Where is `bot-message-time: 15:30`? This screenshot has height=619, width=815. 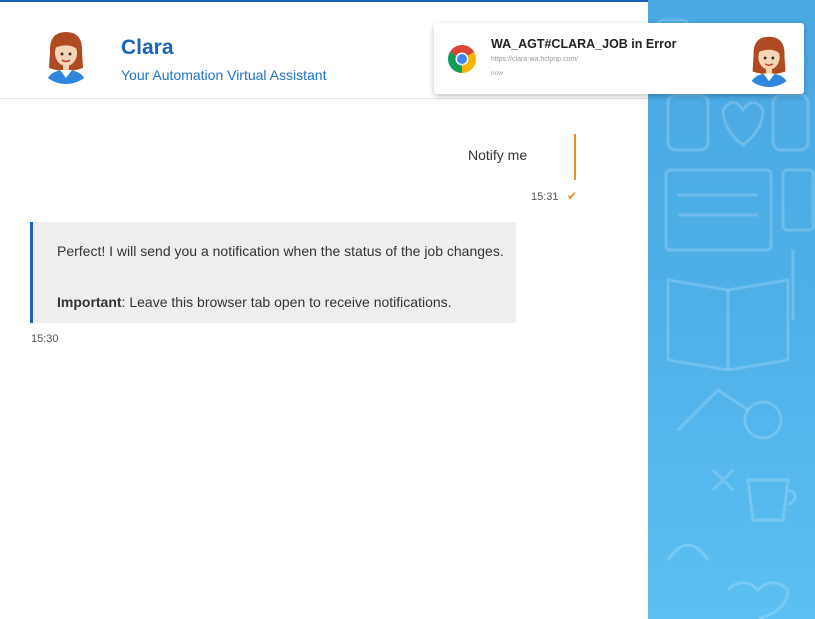 bot-message-time: 15:30 is located at coordinates (45, 339).